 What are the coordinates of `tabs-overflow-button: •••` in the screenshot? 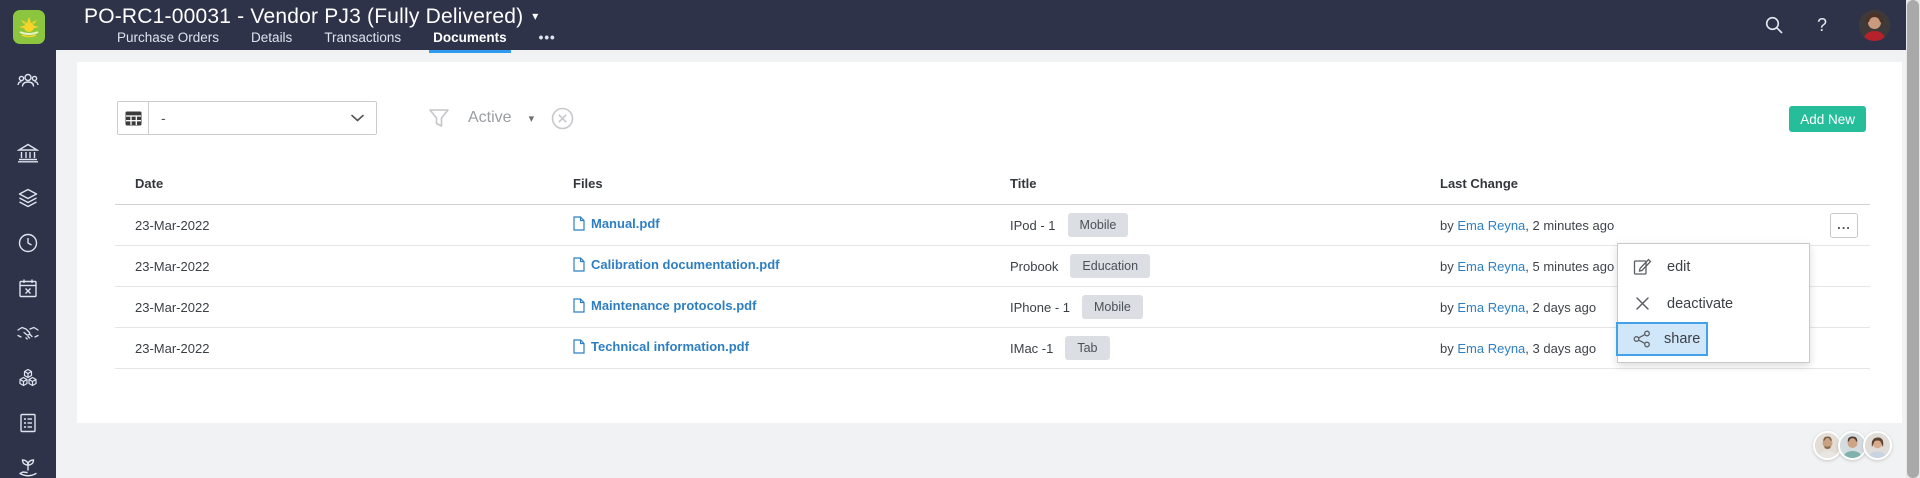 It's located at (547, 39).